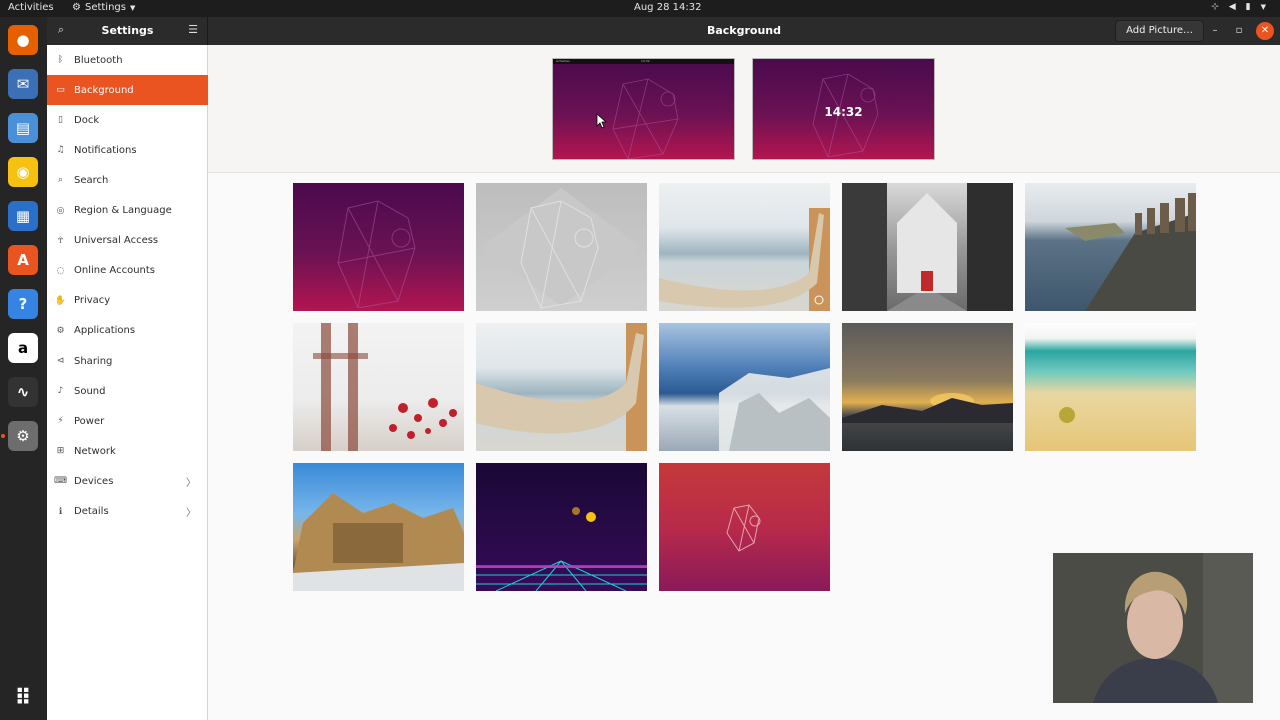  Describe the element at coordinates (1265, 31) in the screenshot. I see `close-icon: ✕` at that location.